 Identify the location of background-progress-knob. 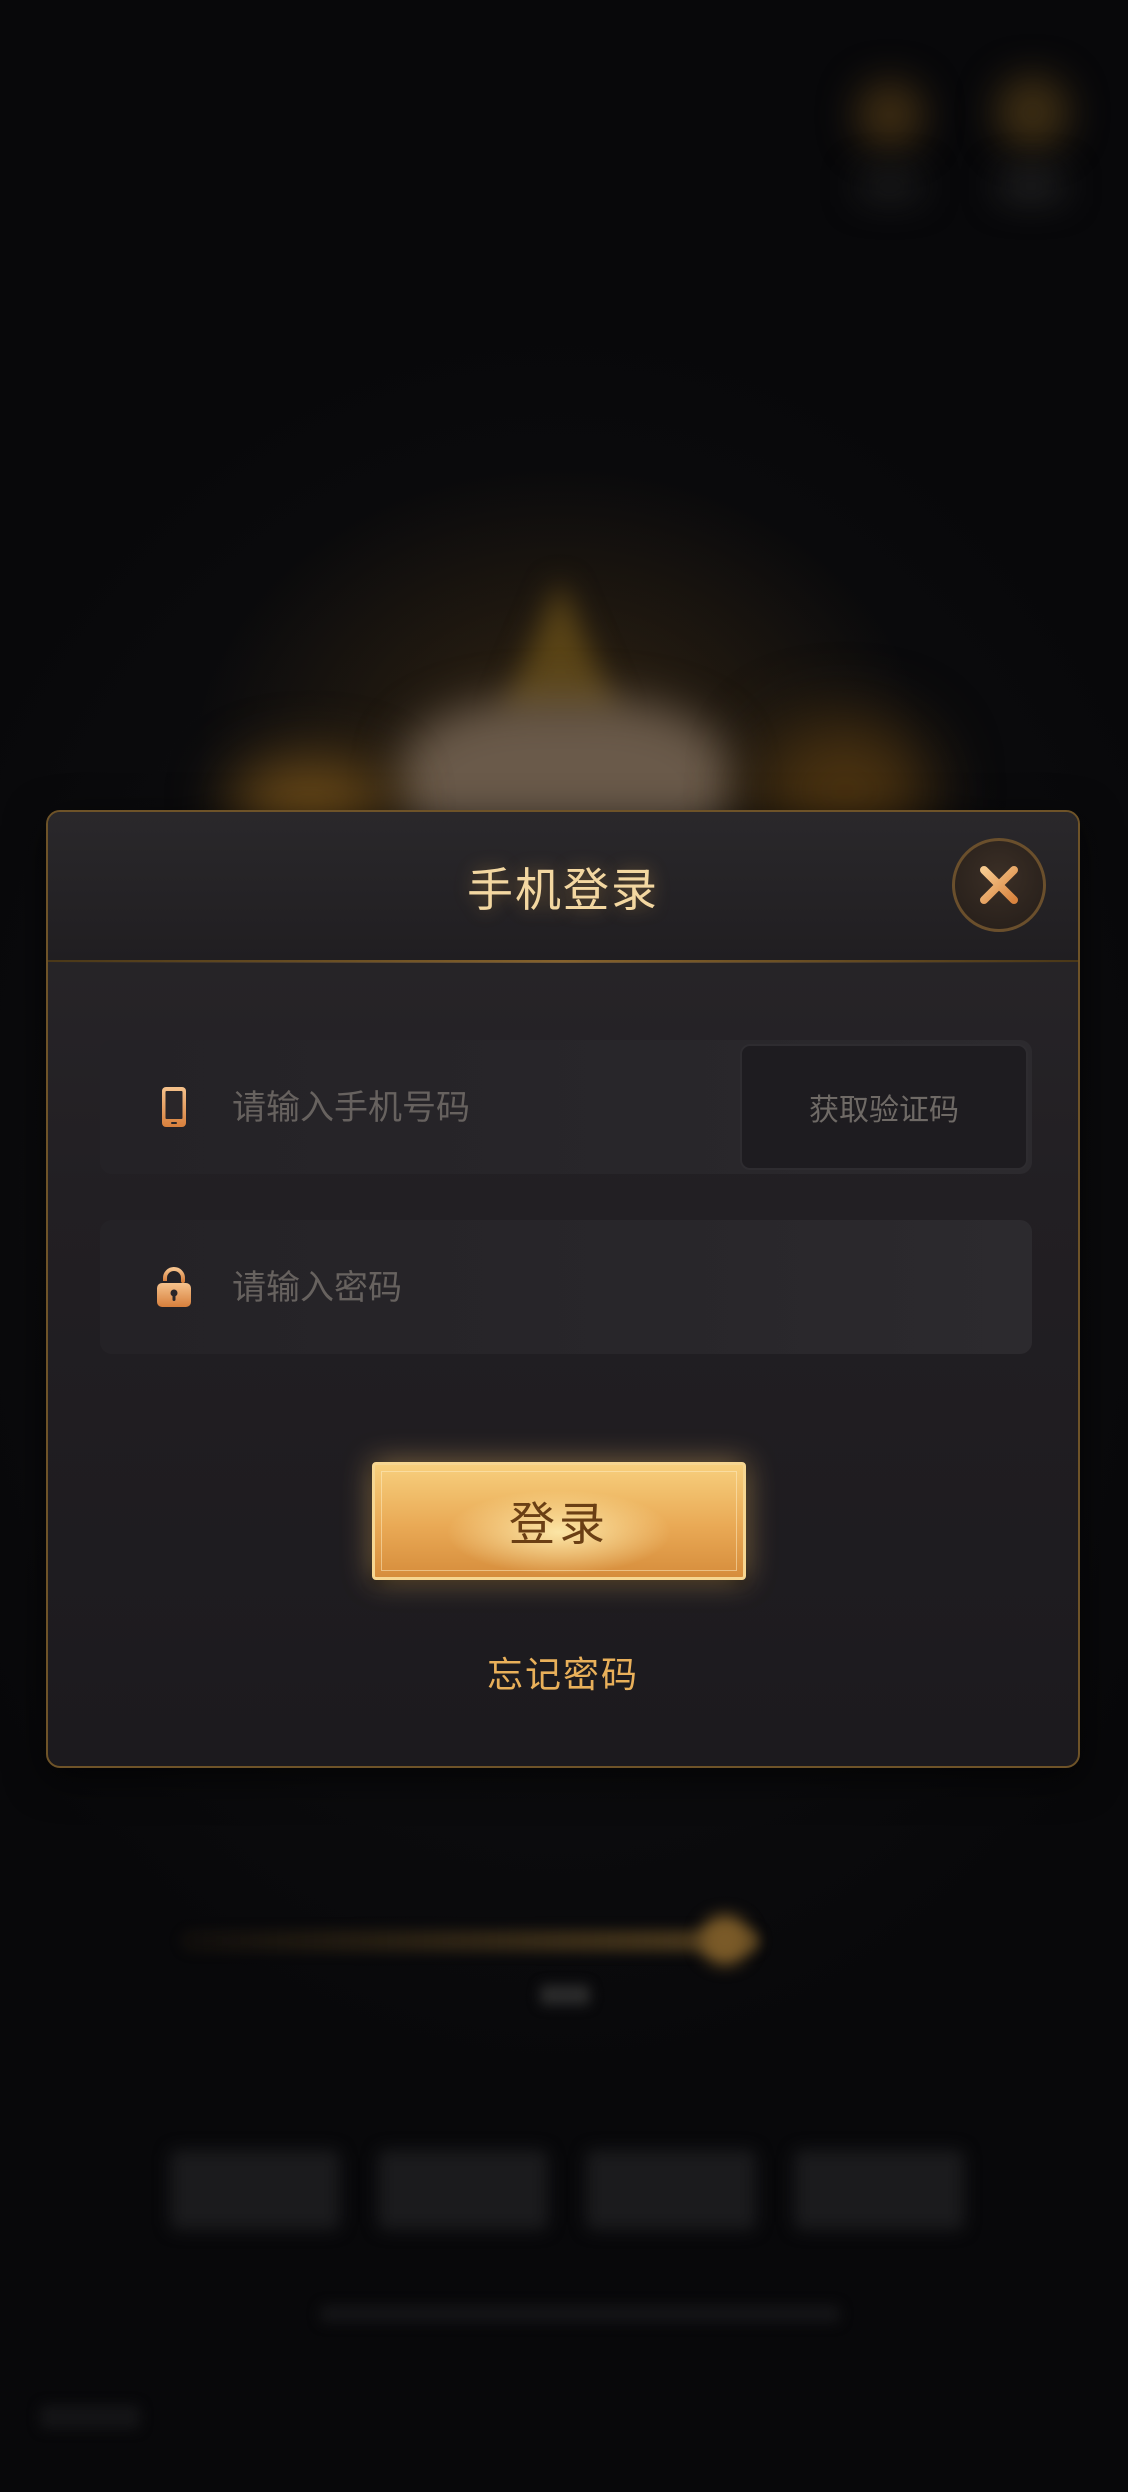
(725, 1940).